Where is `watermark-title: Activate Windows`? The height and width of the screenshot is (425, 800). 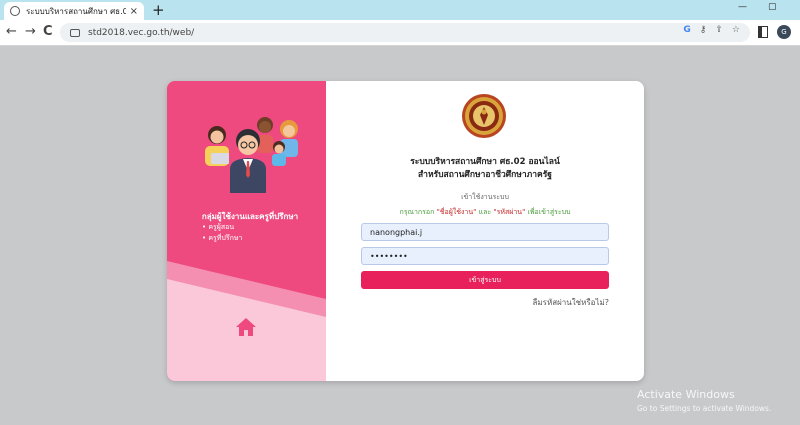
watermark-title: Activate Windows is located at coordinates (686, 394).